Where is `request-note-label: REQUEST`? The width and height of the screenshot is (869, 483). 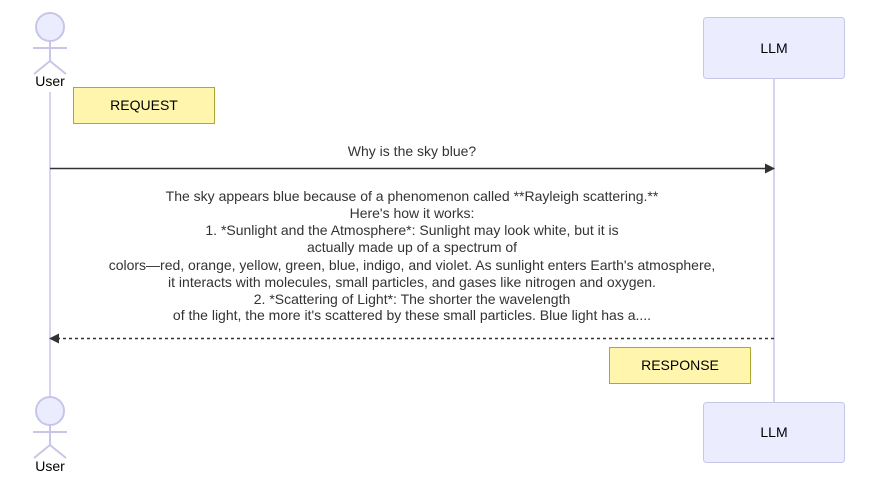
request-note-label: REQUEST is located at coordinates (144, 105).